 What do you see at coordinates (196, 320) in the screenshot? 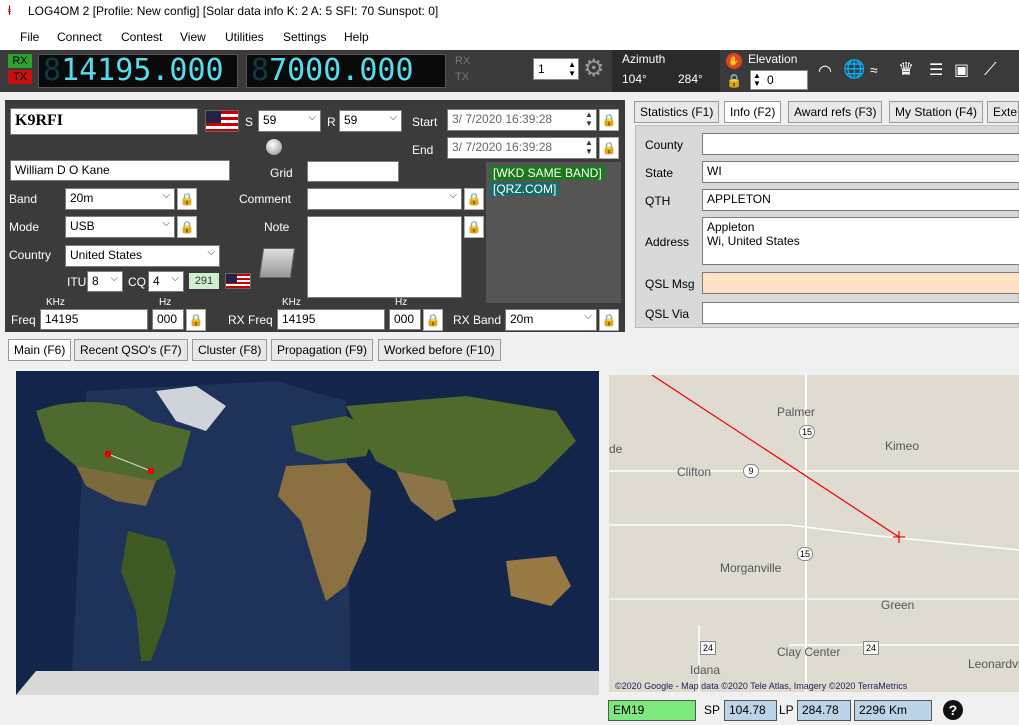
I see `freq-lock-icon: 🔒` at bounding box center [196, 320].